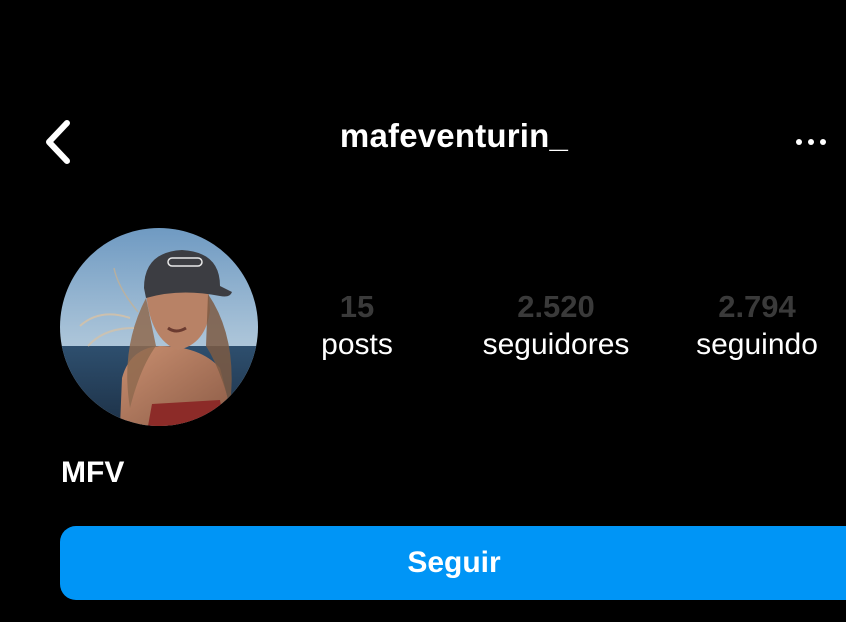  I want to click on stat-followers-label: seguidores, so click(556, 344).